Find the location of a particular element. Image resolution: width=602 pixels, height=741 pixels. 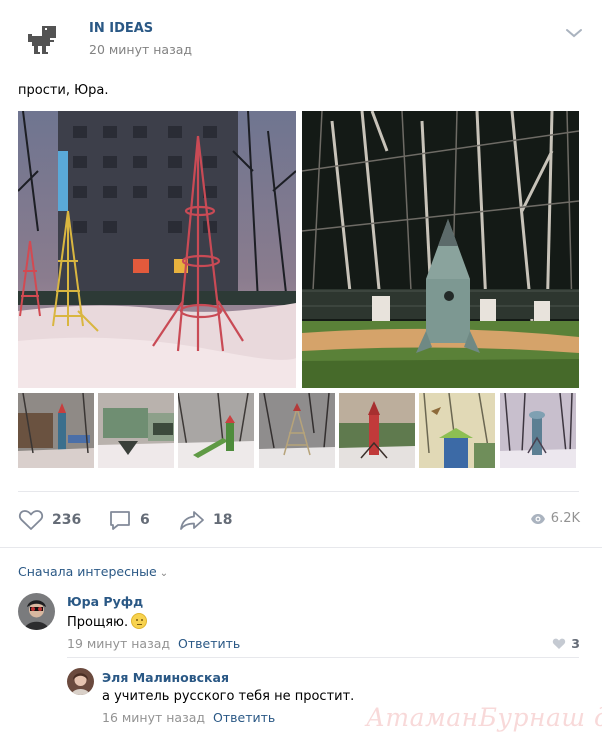

comment-like-count: 3 is located at coordinates (575, 643).